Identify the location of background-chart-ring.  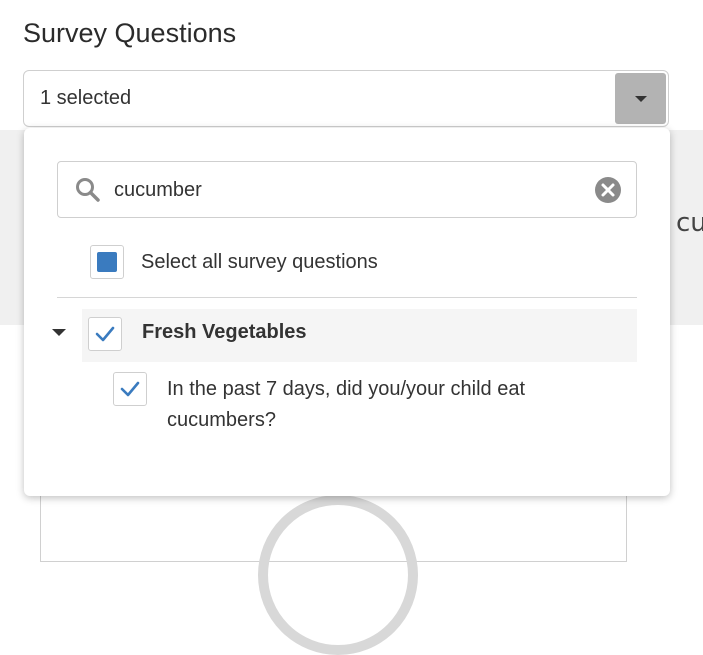
(338, 575).